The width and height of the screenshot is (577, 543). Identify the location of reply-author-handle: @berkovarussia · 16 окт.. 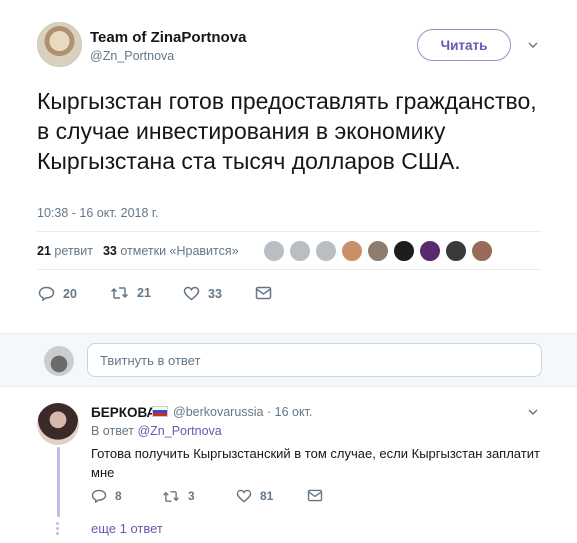
(242, 412).